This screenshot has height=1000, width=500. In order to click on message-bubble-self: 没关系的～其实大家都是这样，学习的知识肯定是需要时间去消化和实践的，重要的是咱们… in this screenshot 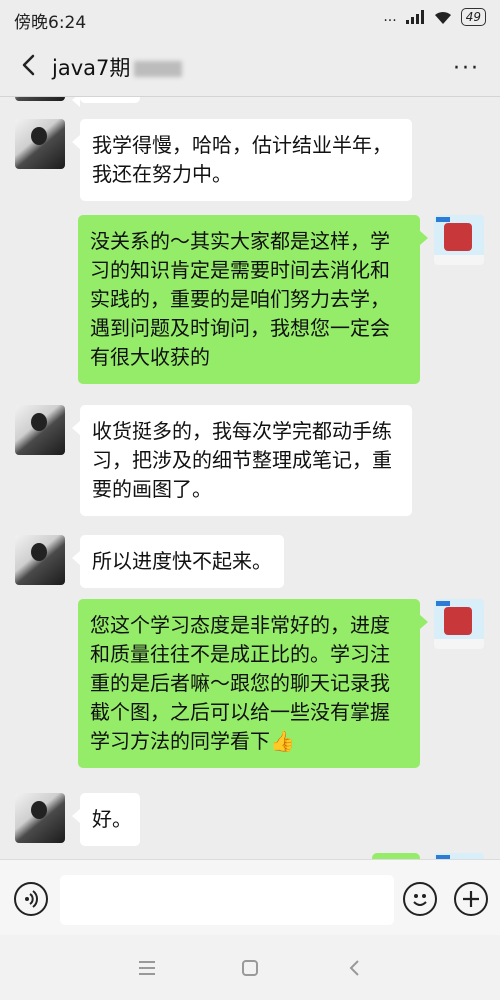, I will do `click(253, 299)`.